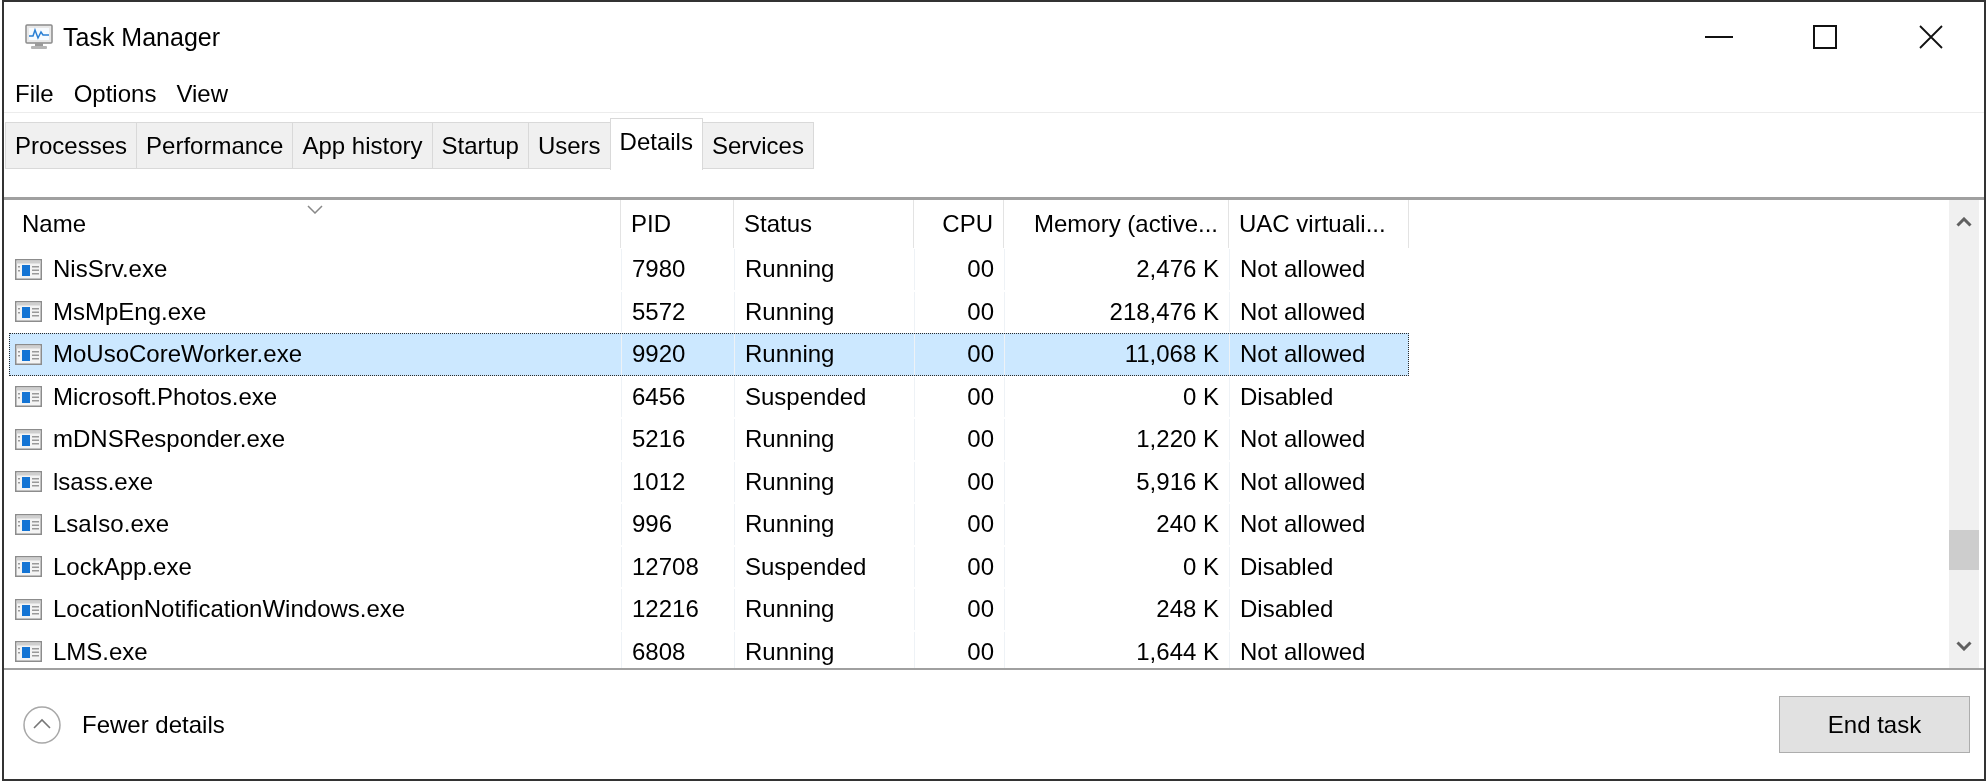  Describe the element at coordinates (678, 354) in the screenshot. I see `table-cell: 9920` at that location.